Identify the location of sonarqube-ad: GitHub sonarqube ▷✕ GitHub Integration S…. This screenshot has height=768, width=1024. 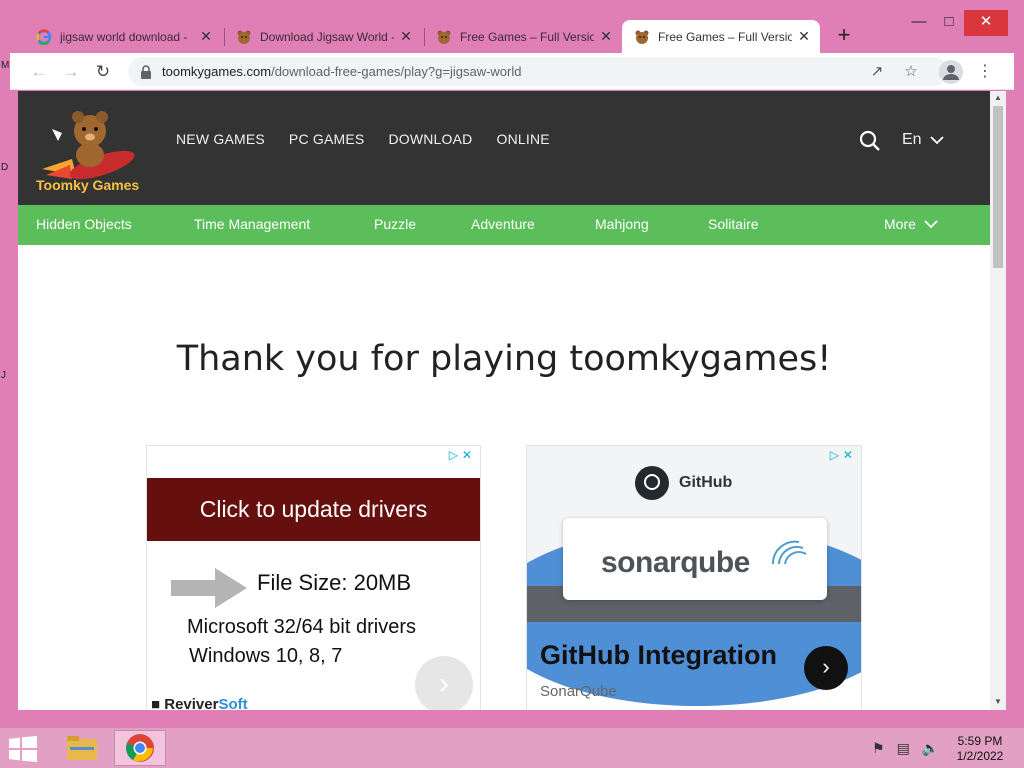
(694, 577).